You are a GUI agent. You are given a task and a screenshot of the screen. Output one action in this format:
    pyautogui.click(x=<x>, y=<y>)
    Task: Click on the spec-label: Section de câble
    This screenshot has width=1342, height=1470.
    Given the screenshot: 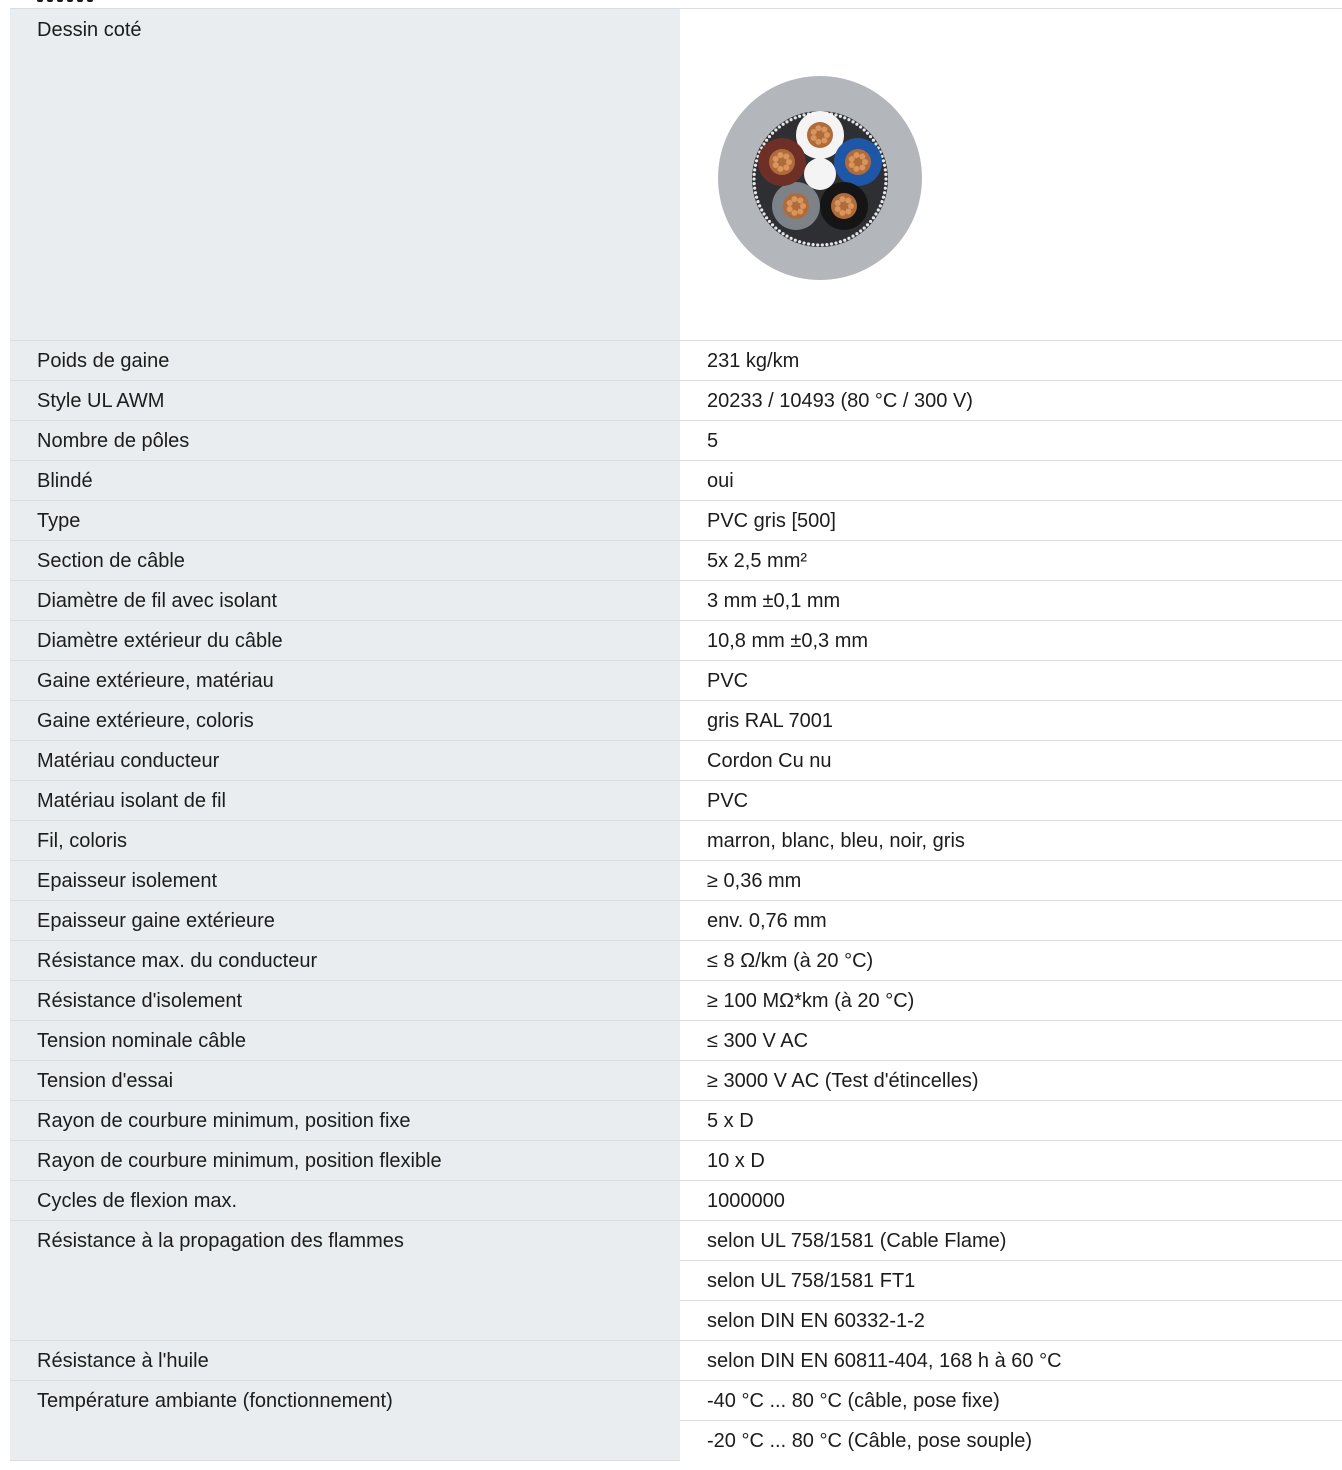 What is the action you would take?
    pyautogui.click(x=345, y=560)
    